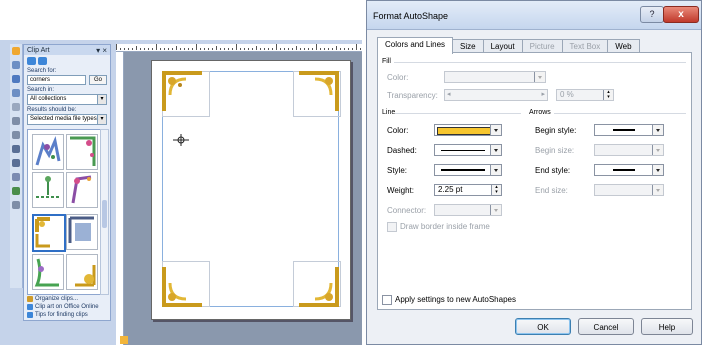 The image size is (702, 345). Describe the element at coordinates (468, 210) in the screenshot. I see `connector-select` at that location.